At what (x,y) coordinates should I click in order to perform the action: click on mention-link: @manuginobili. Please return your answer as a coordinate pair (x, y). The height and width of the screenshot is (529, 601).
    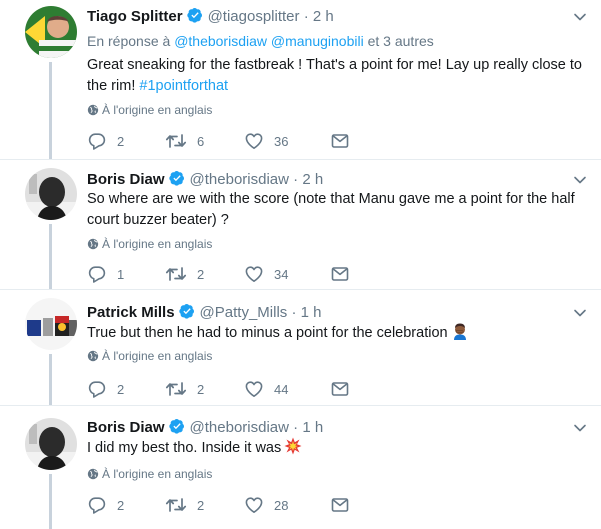
    Looking at the image, I should click on (317, 41).